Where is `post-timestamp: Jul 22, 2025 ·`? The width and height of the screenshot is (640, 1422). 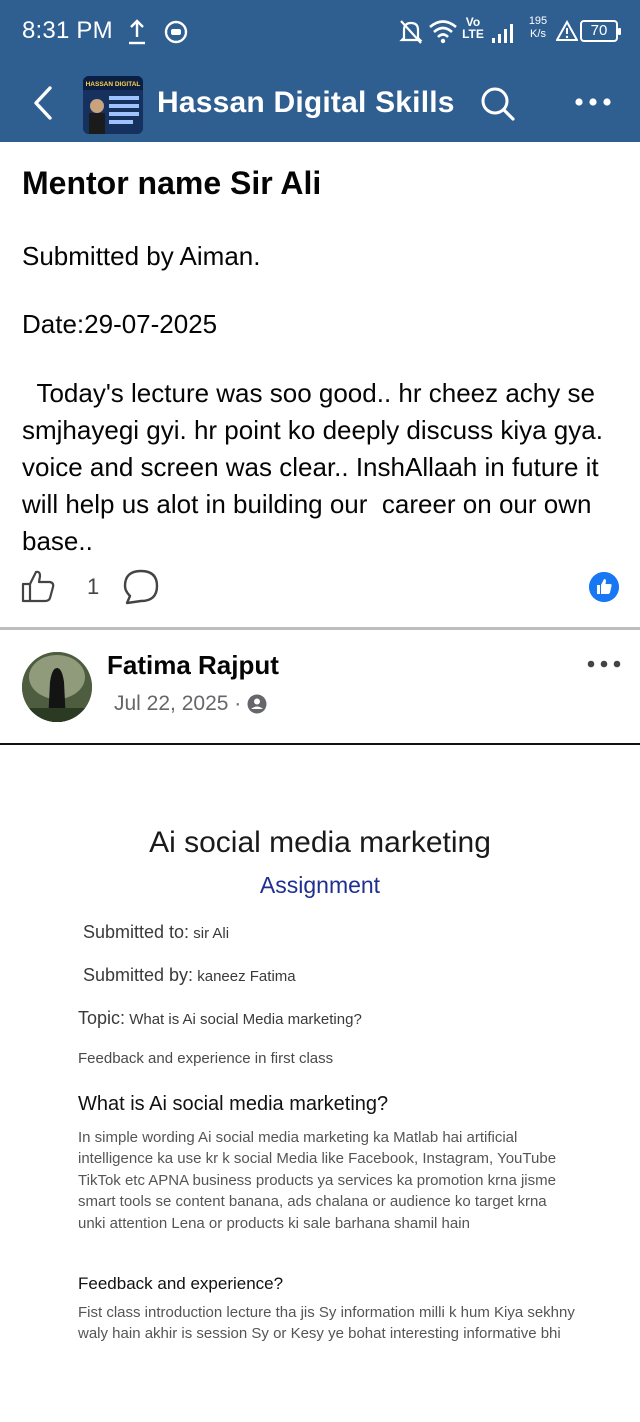
post-timestamp: Jul 22, 2025 · is located at coordinates (177, 704).